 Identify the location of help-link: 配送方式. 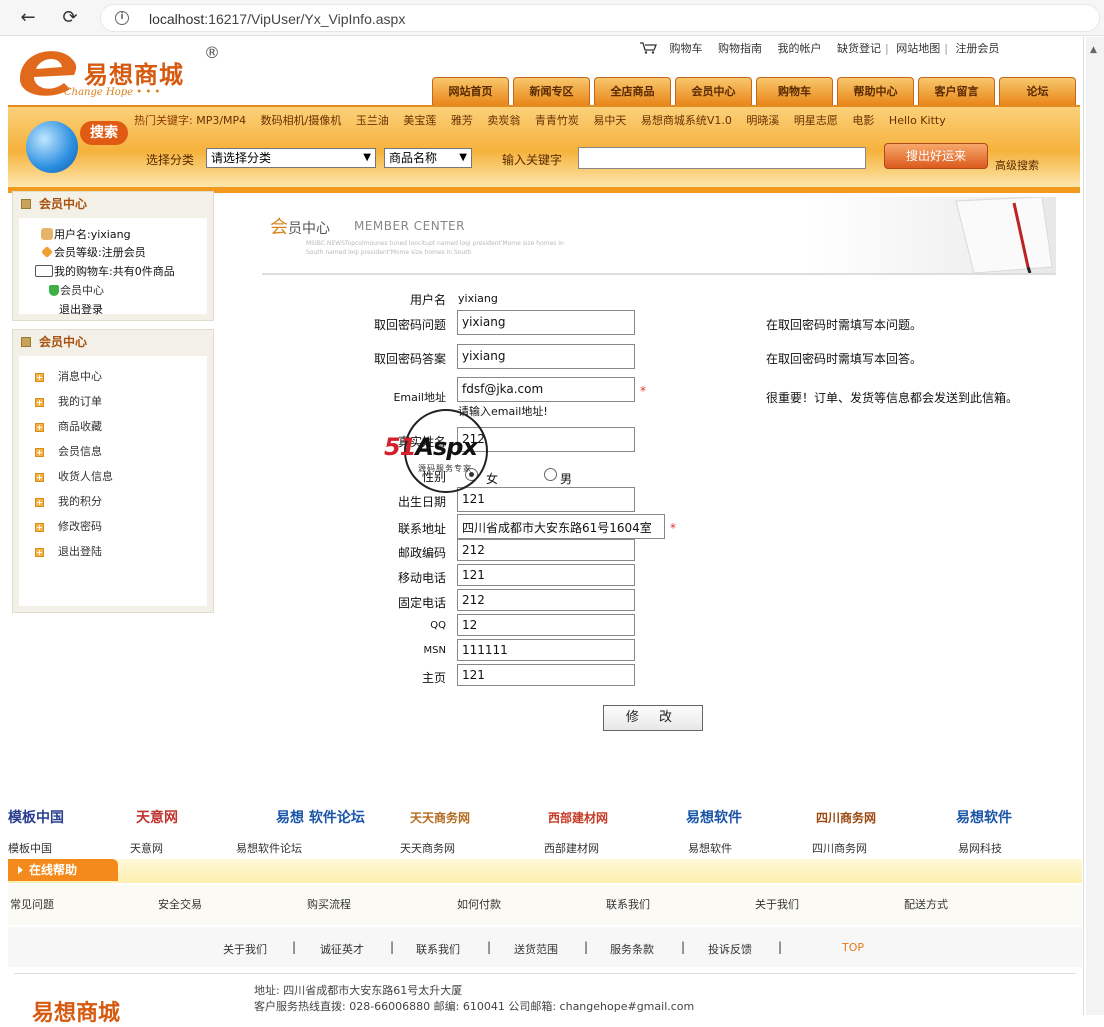
(926, 904).